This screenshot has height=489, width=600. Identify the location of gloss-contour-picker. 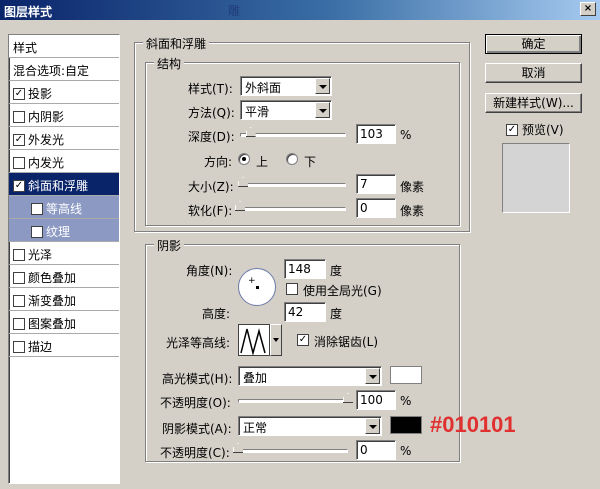
(254, 340).